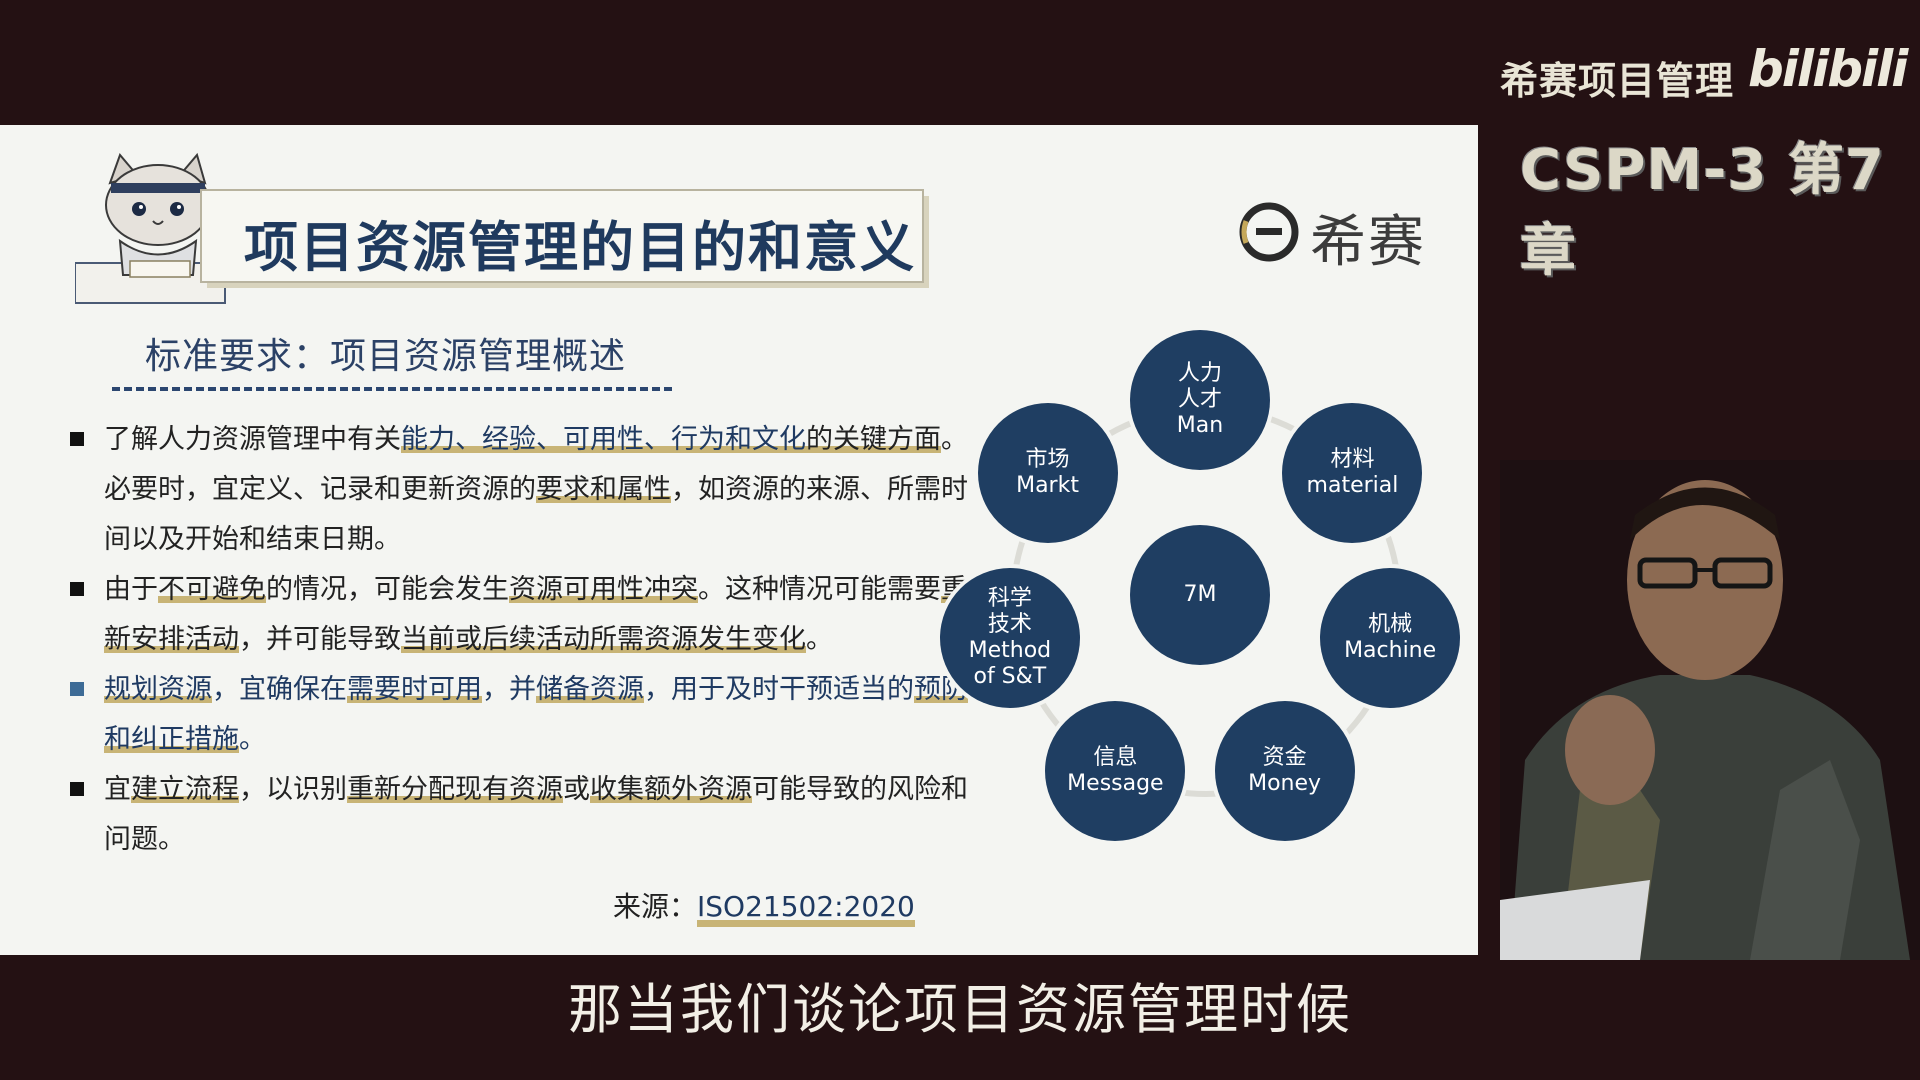 Image resolution: width=1920 pixels, height=1080 pixels. I want to click on presenter-silhouette-icon, so click(1710, 710).